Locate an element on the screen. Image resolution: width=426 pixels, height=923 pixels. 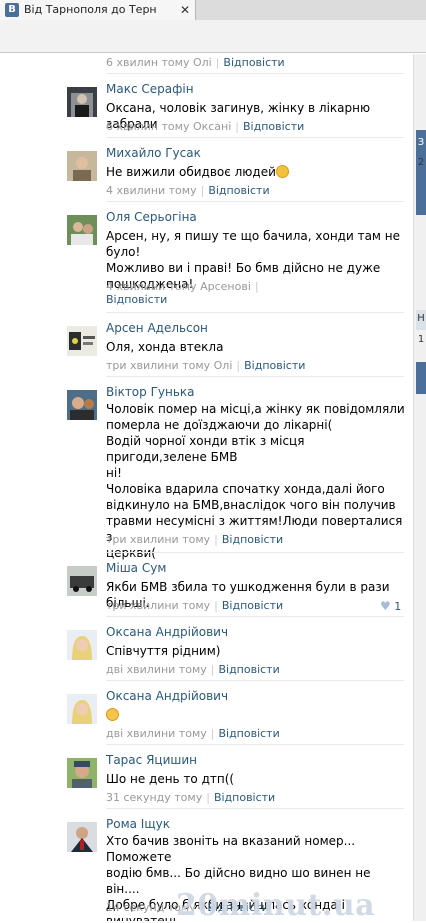
comment-text is located at coordinates (256, 715).